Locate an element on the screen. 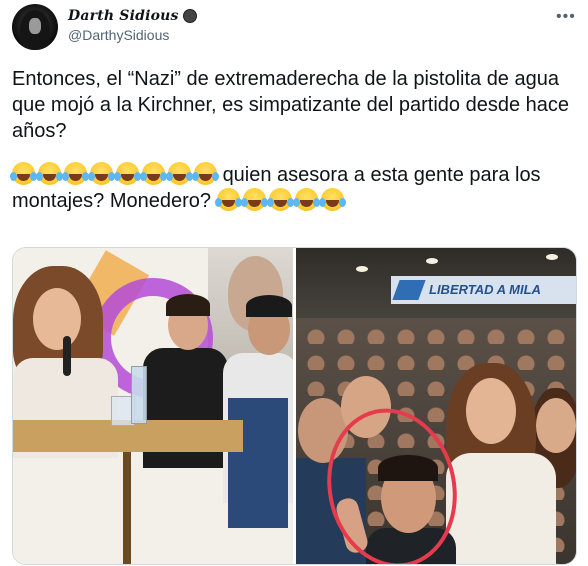 The image size is (588, 566). table-leg is located at coordinates (127, 508).